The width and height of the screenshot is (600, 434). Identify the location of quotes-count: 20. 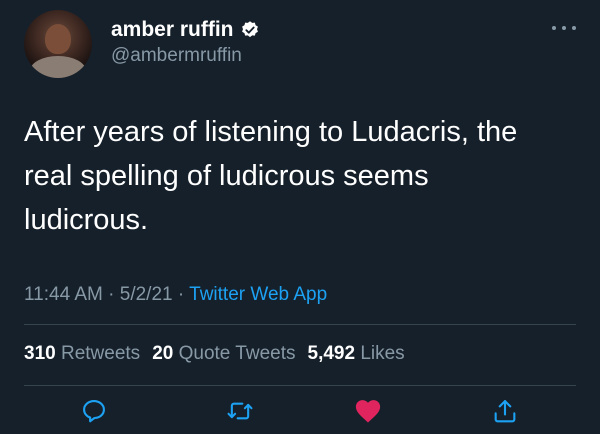
(163, 353).